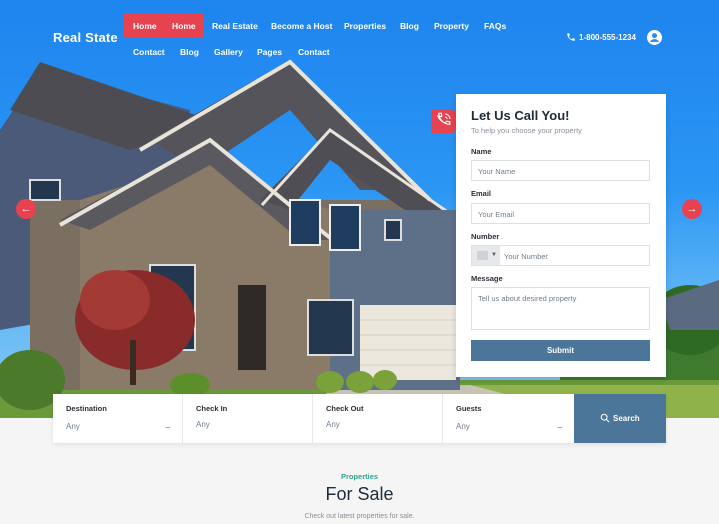 The width and height of the screenshot is (719, 524). I want to click on site-logo: Real State, so click(85, 37).